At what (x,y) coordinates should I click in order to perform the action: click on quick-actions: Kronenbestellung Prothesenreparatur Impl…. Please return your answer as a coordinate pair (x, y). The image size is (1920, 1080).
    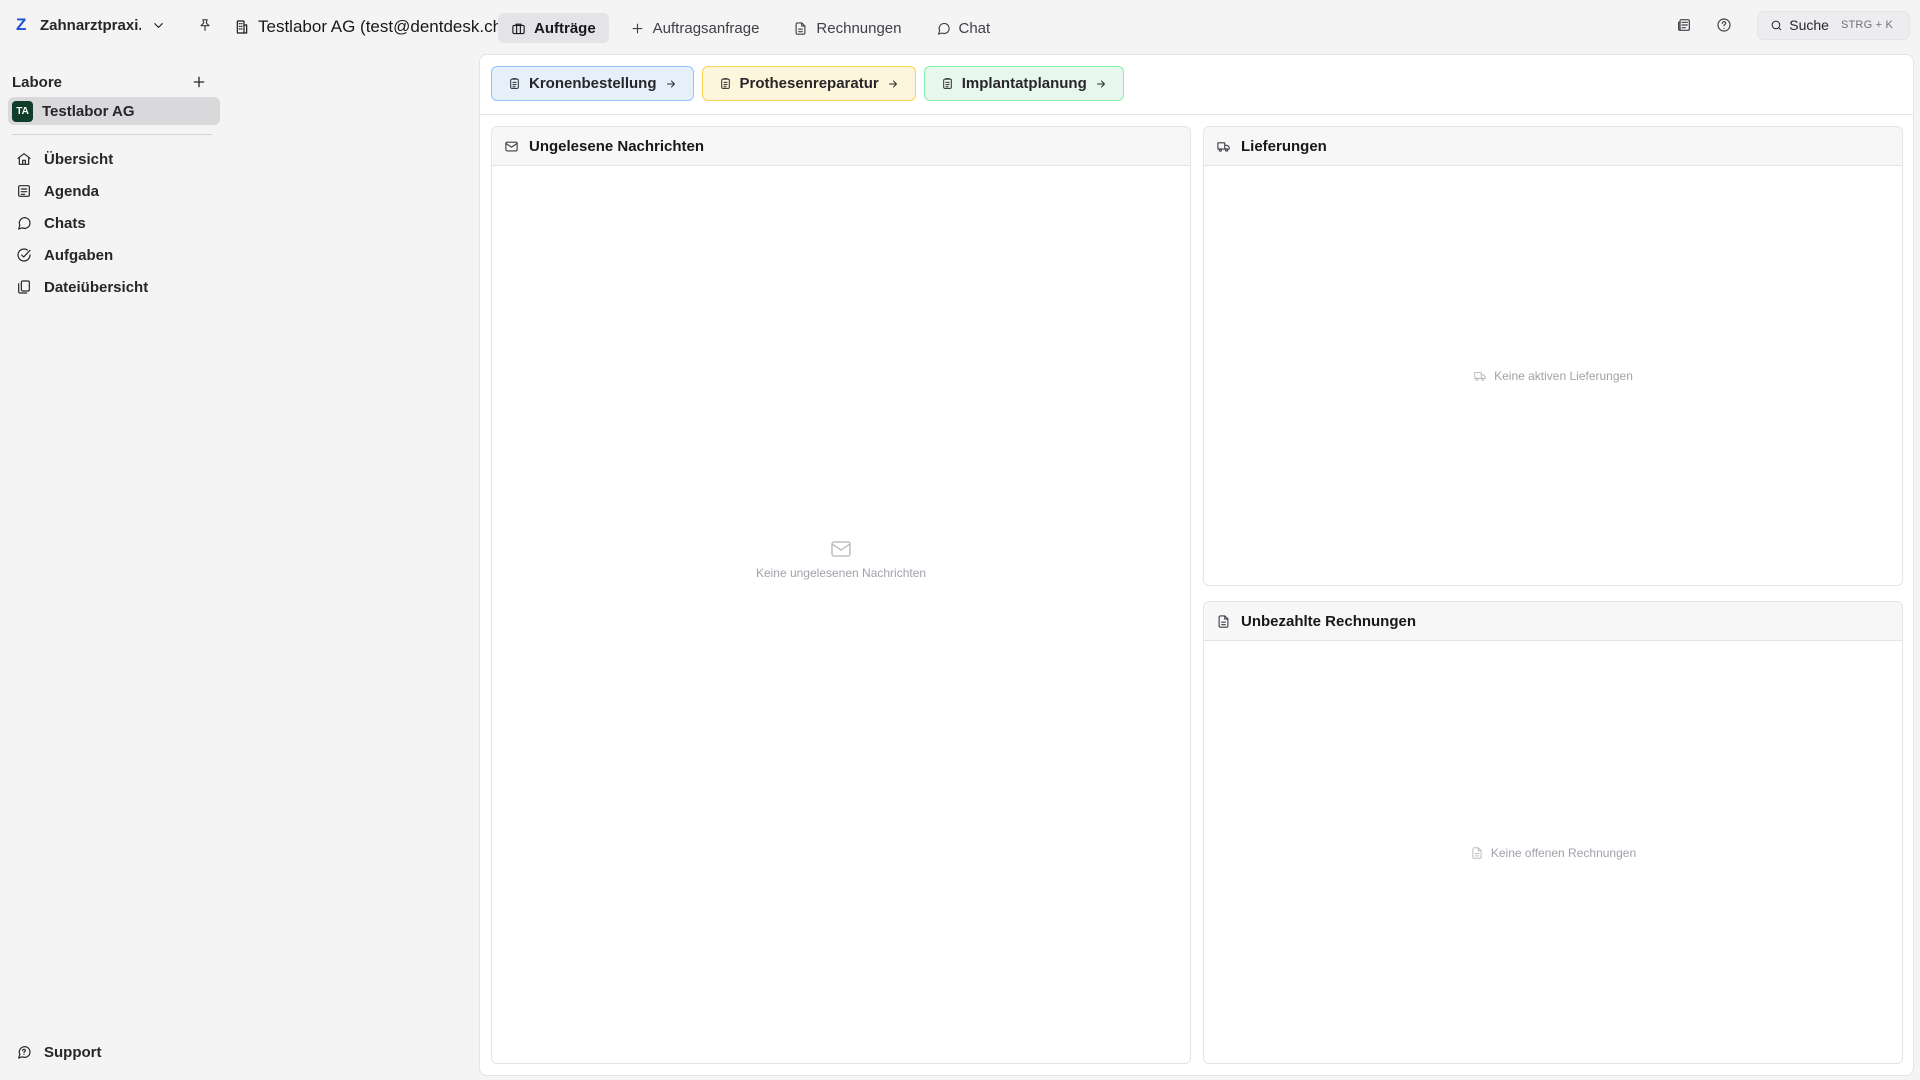
    Looking at the image, I should click on (807, 84).